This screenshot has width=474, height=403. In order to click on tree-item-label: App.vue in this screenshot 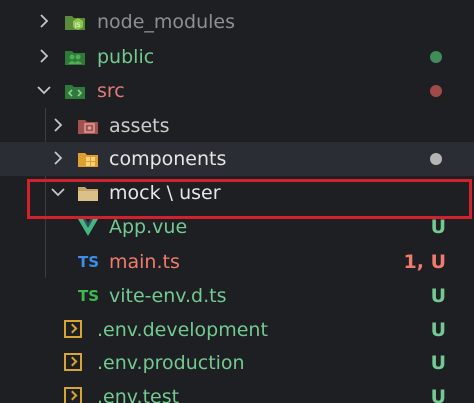, I will do `click(148, 227)`.